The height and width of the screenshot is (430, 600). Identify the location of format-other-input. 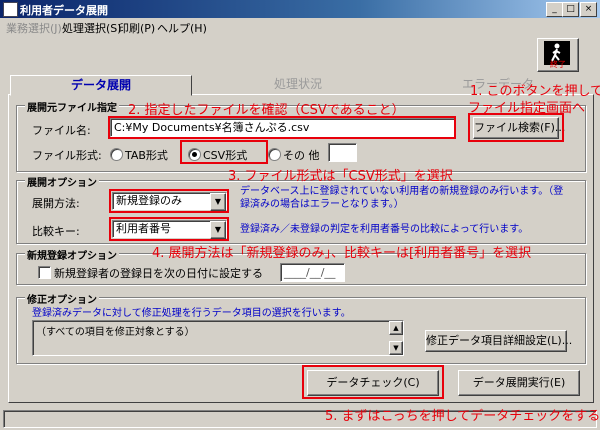
(342, 152).